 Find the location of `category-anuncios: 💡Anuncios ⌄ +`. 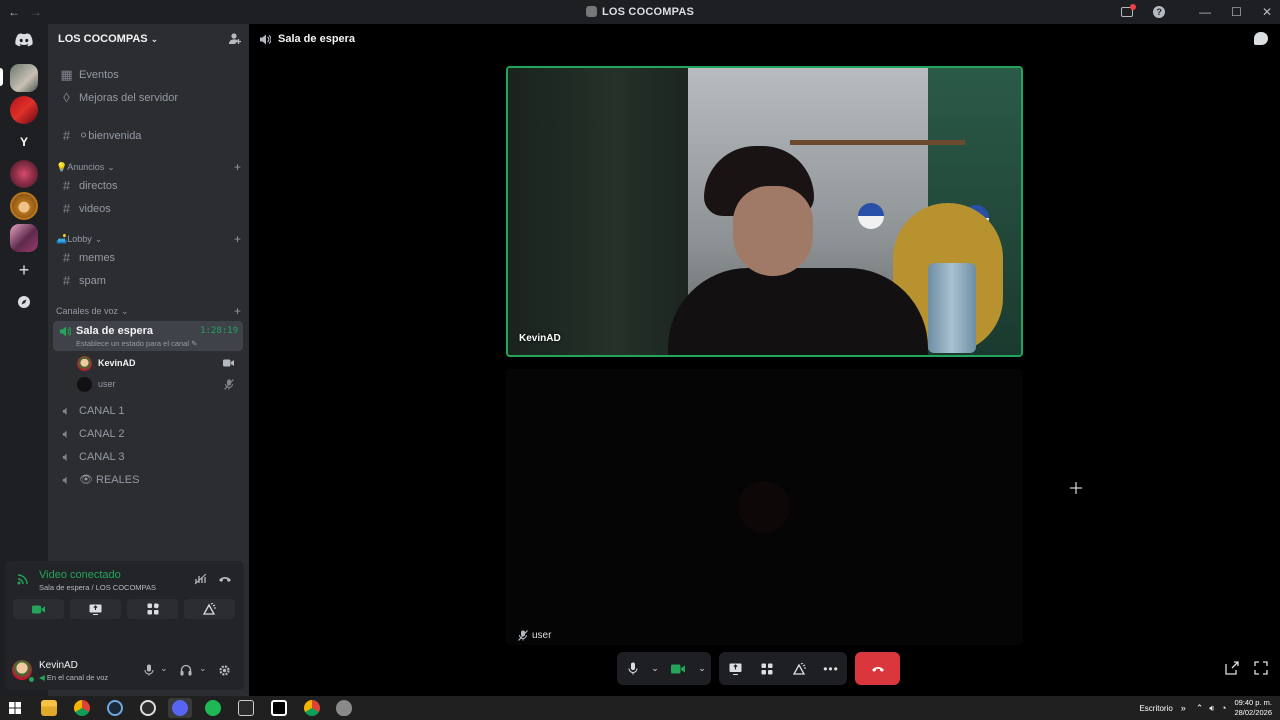

category-anuncios: 💡Anuncios ⌄ + is located at coordinates (148, 167).